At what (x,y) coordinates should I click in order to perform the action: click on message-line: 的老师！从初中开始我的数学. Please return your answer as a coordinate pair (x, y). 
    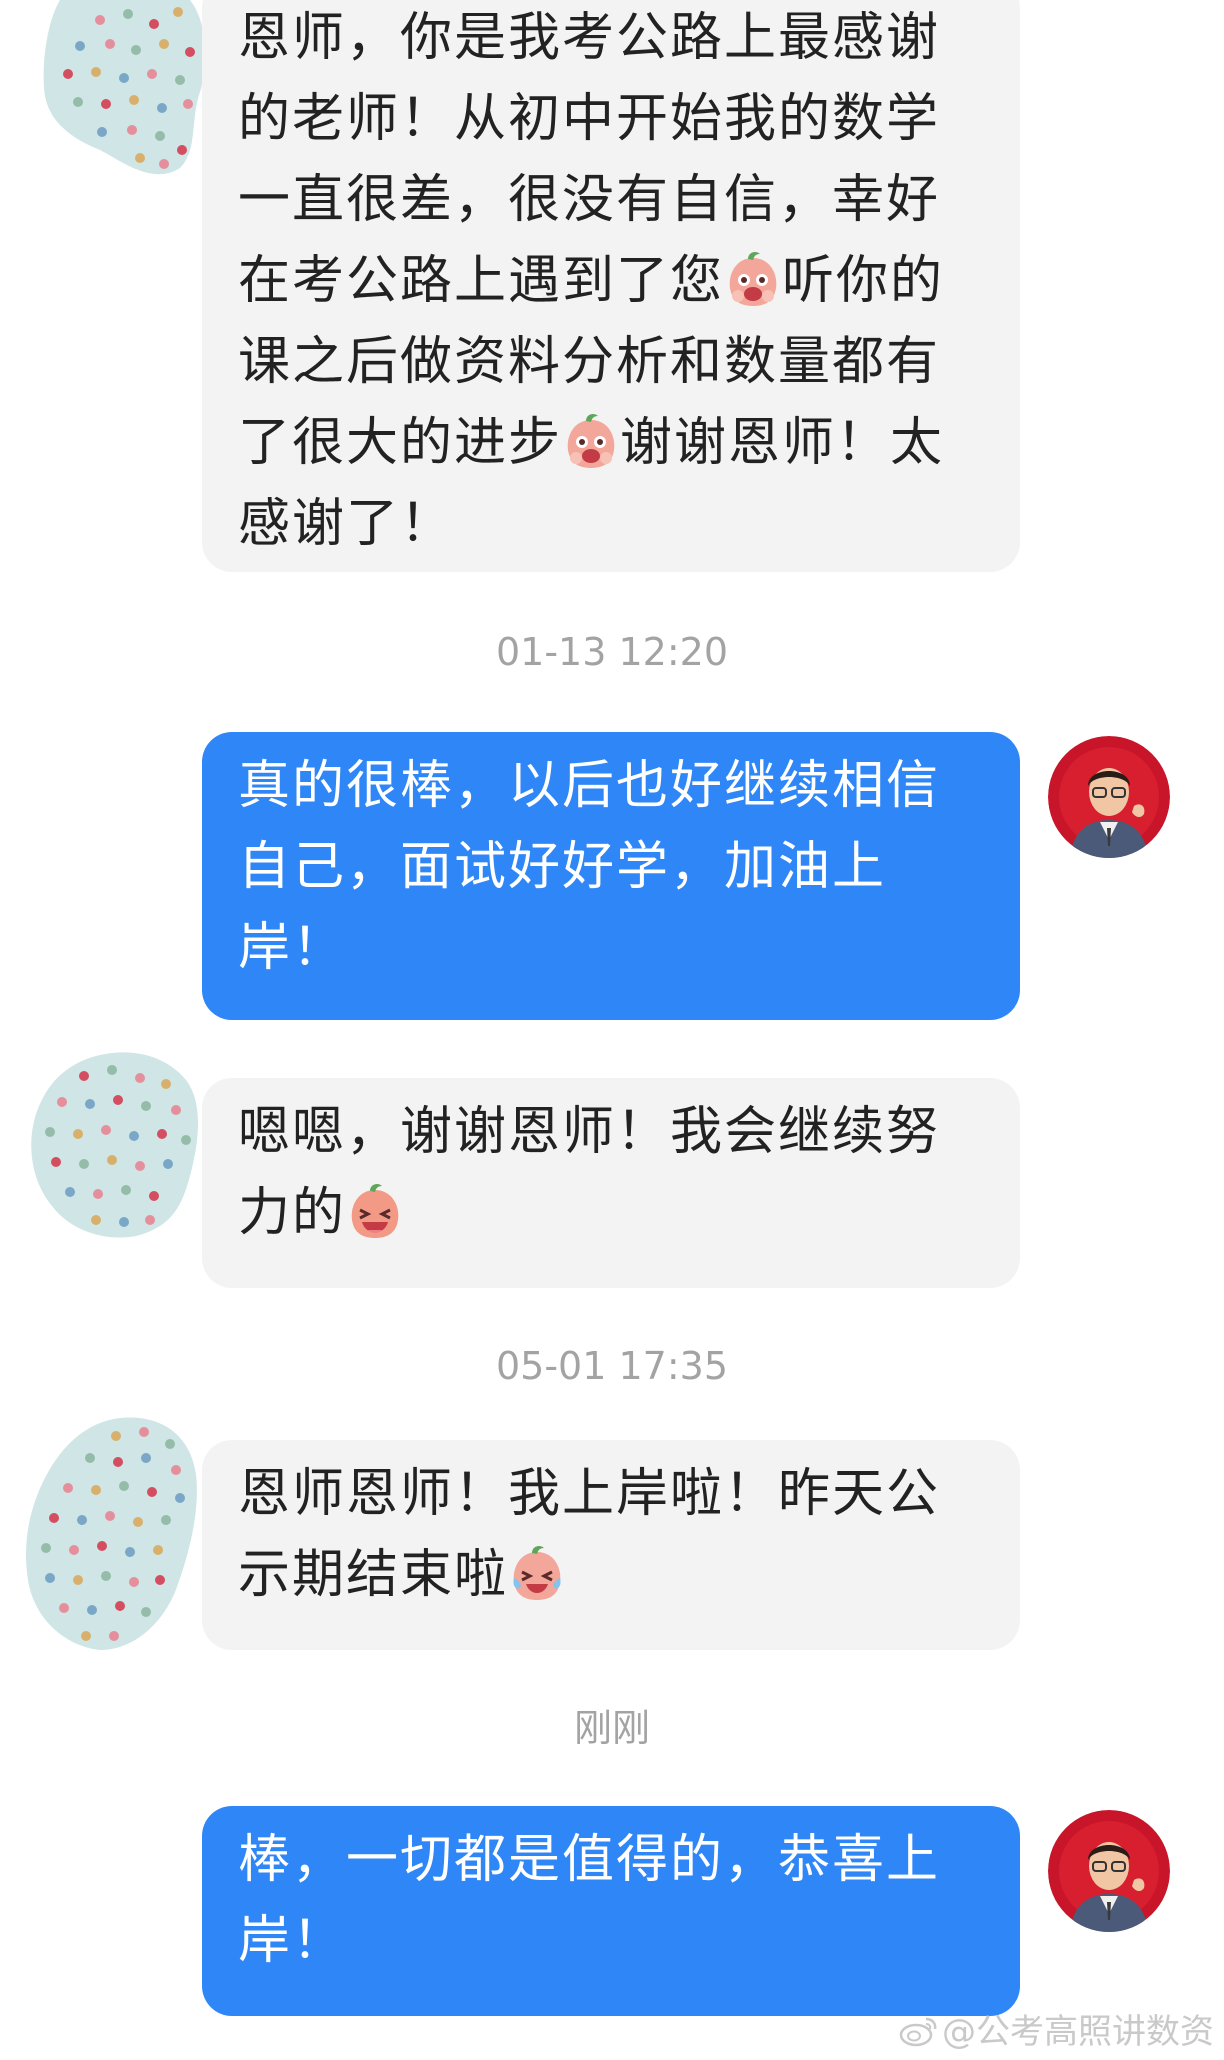
    Looking at the image, I should click on (614, 119).